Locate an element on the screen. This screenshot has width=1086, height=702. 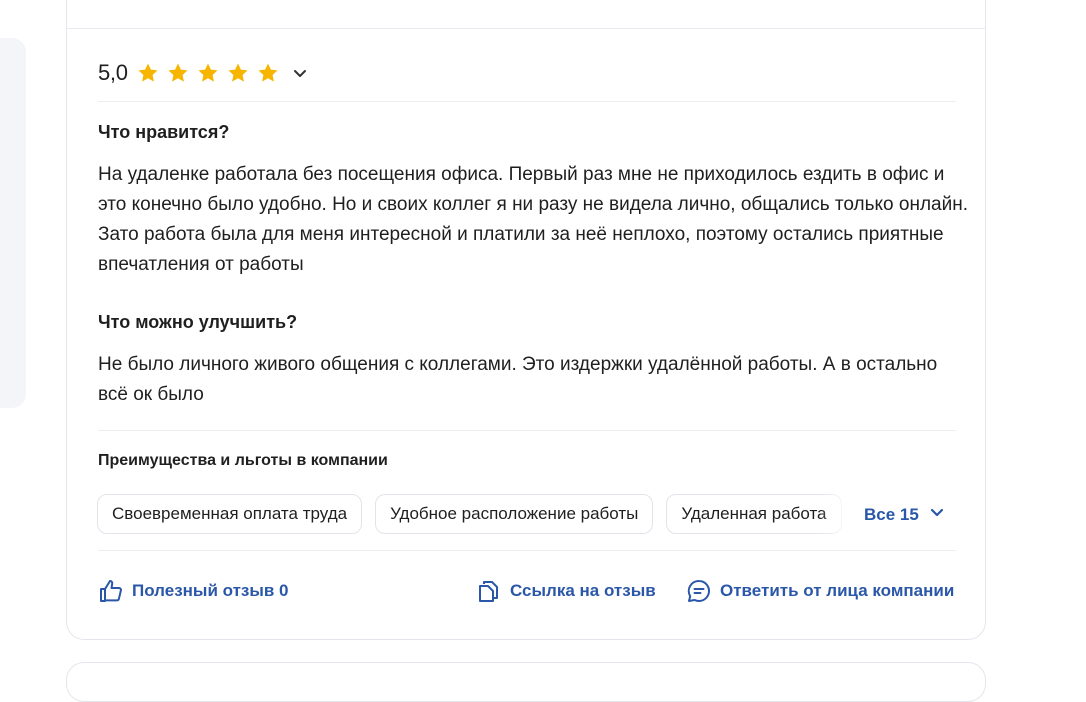
comment-icon is located at coordinates (699, 591).